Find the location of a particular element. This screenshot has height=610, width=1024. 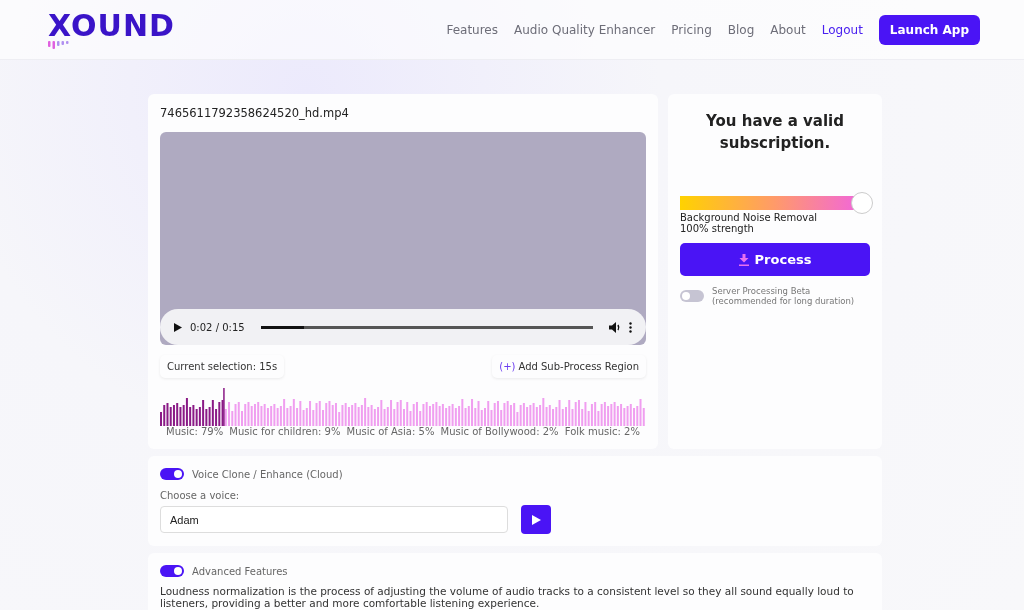

genre-label: Music of Asia: 5% is located at coordinates (390, 431).